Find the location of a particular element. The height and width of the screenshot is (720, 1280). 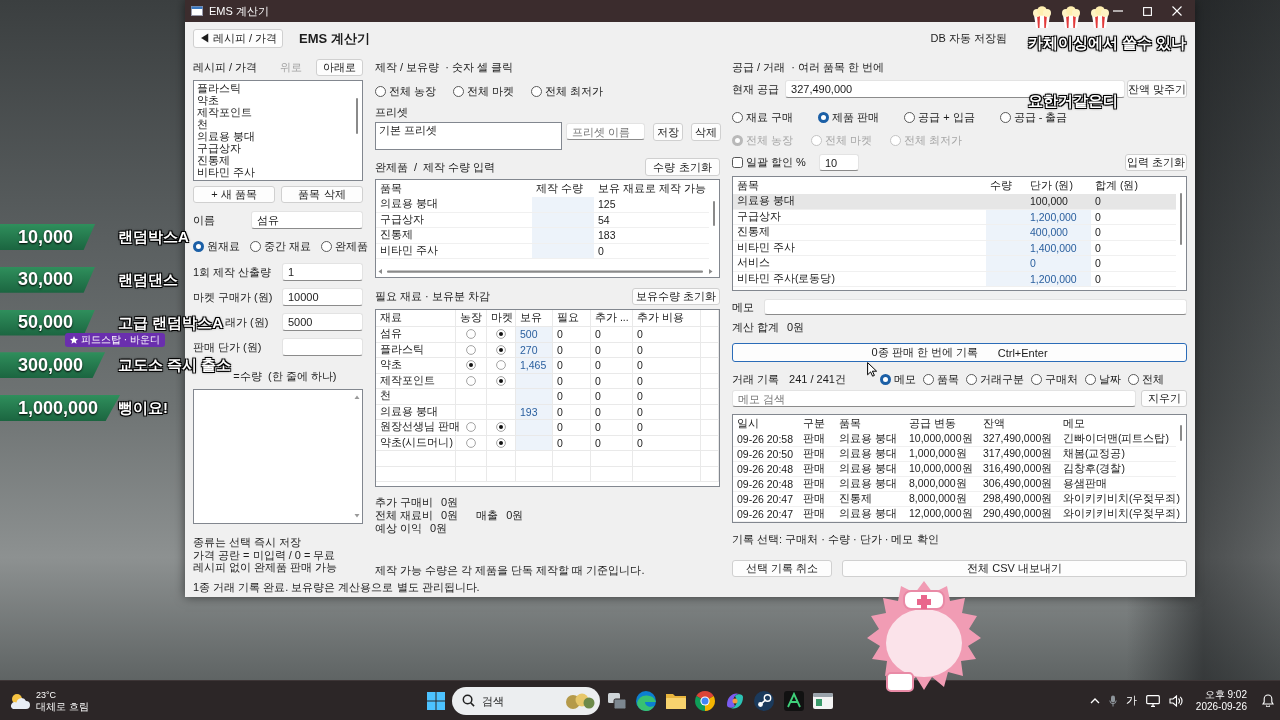

mode-radio: 공급 - 출금 is located at coordinates (1033, 117).